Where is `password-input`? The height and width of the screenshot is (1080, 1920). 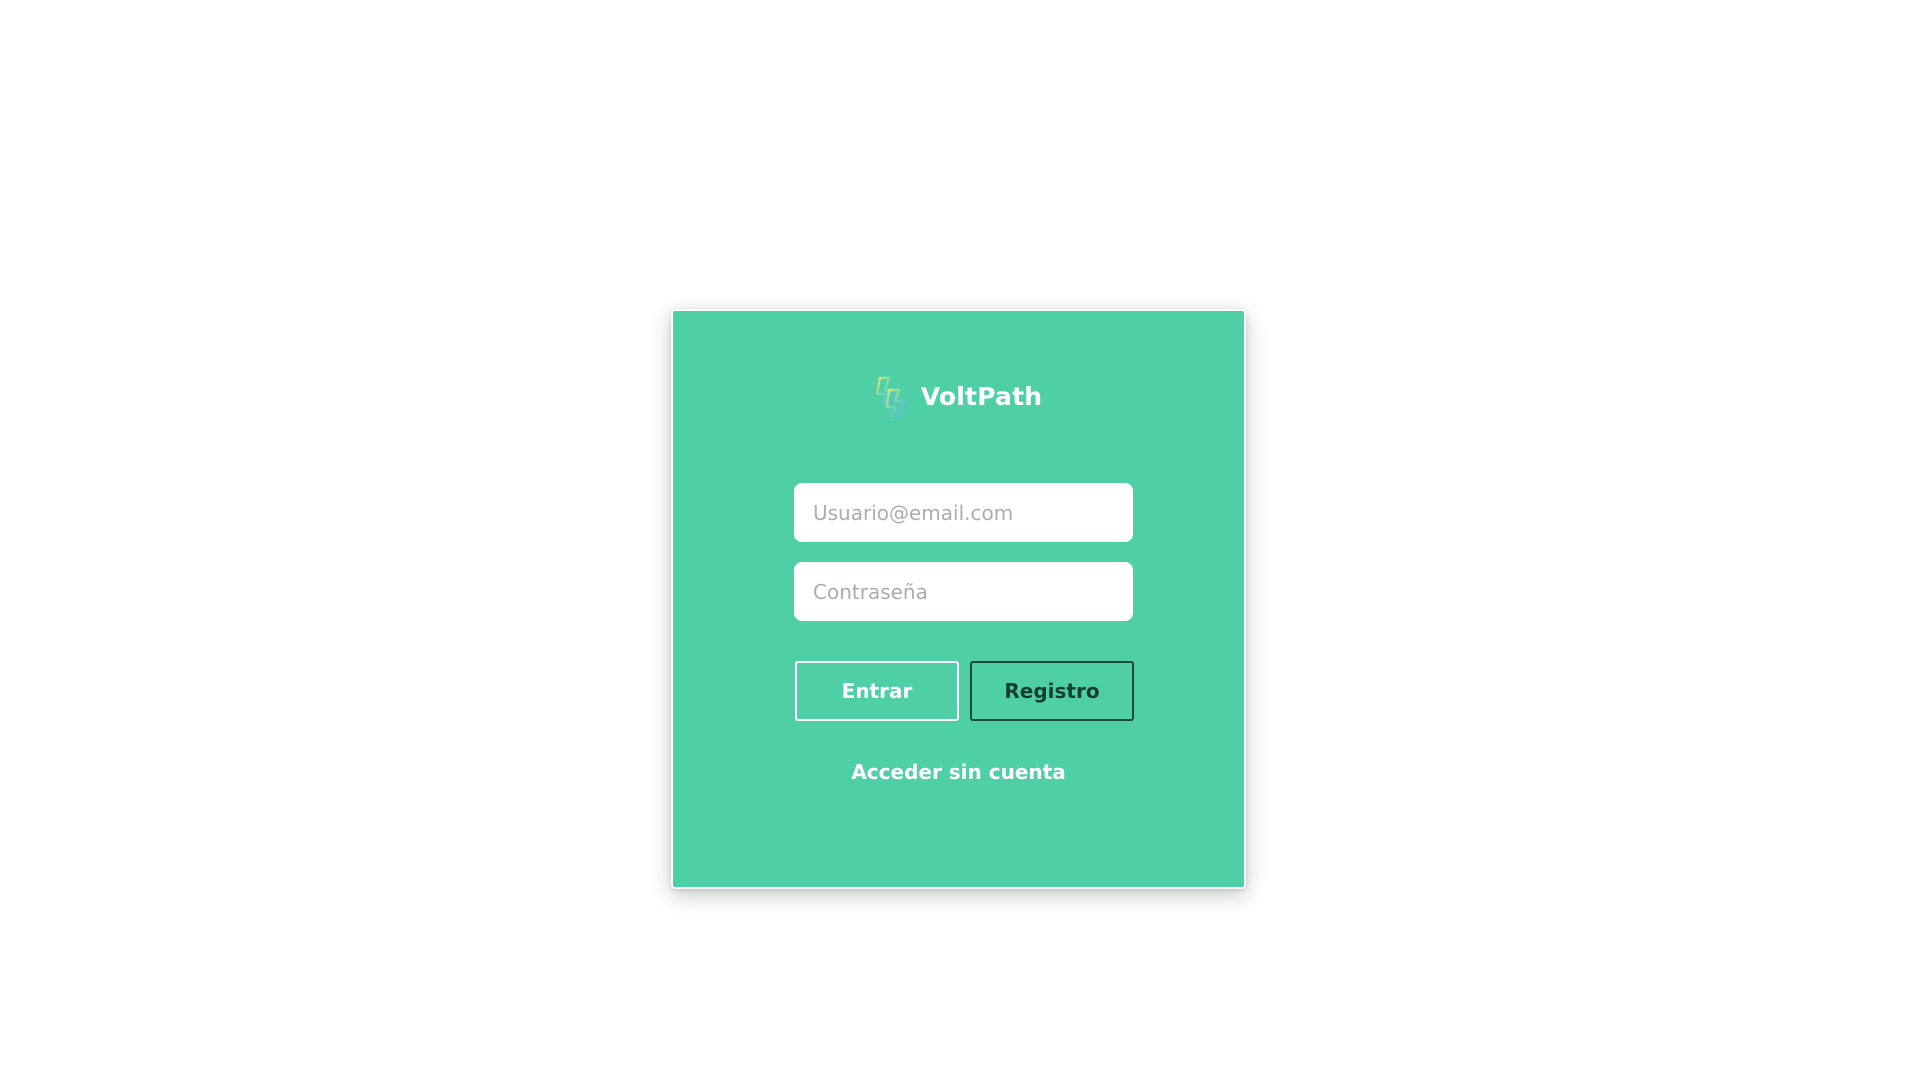
password-input is located at coordinates (963, 591).